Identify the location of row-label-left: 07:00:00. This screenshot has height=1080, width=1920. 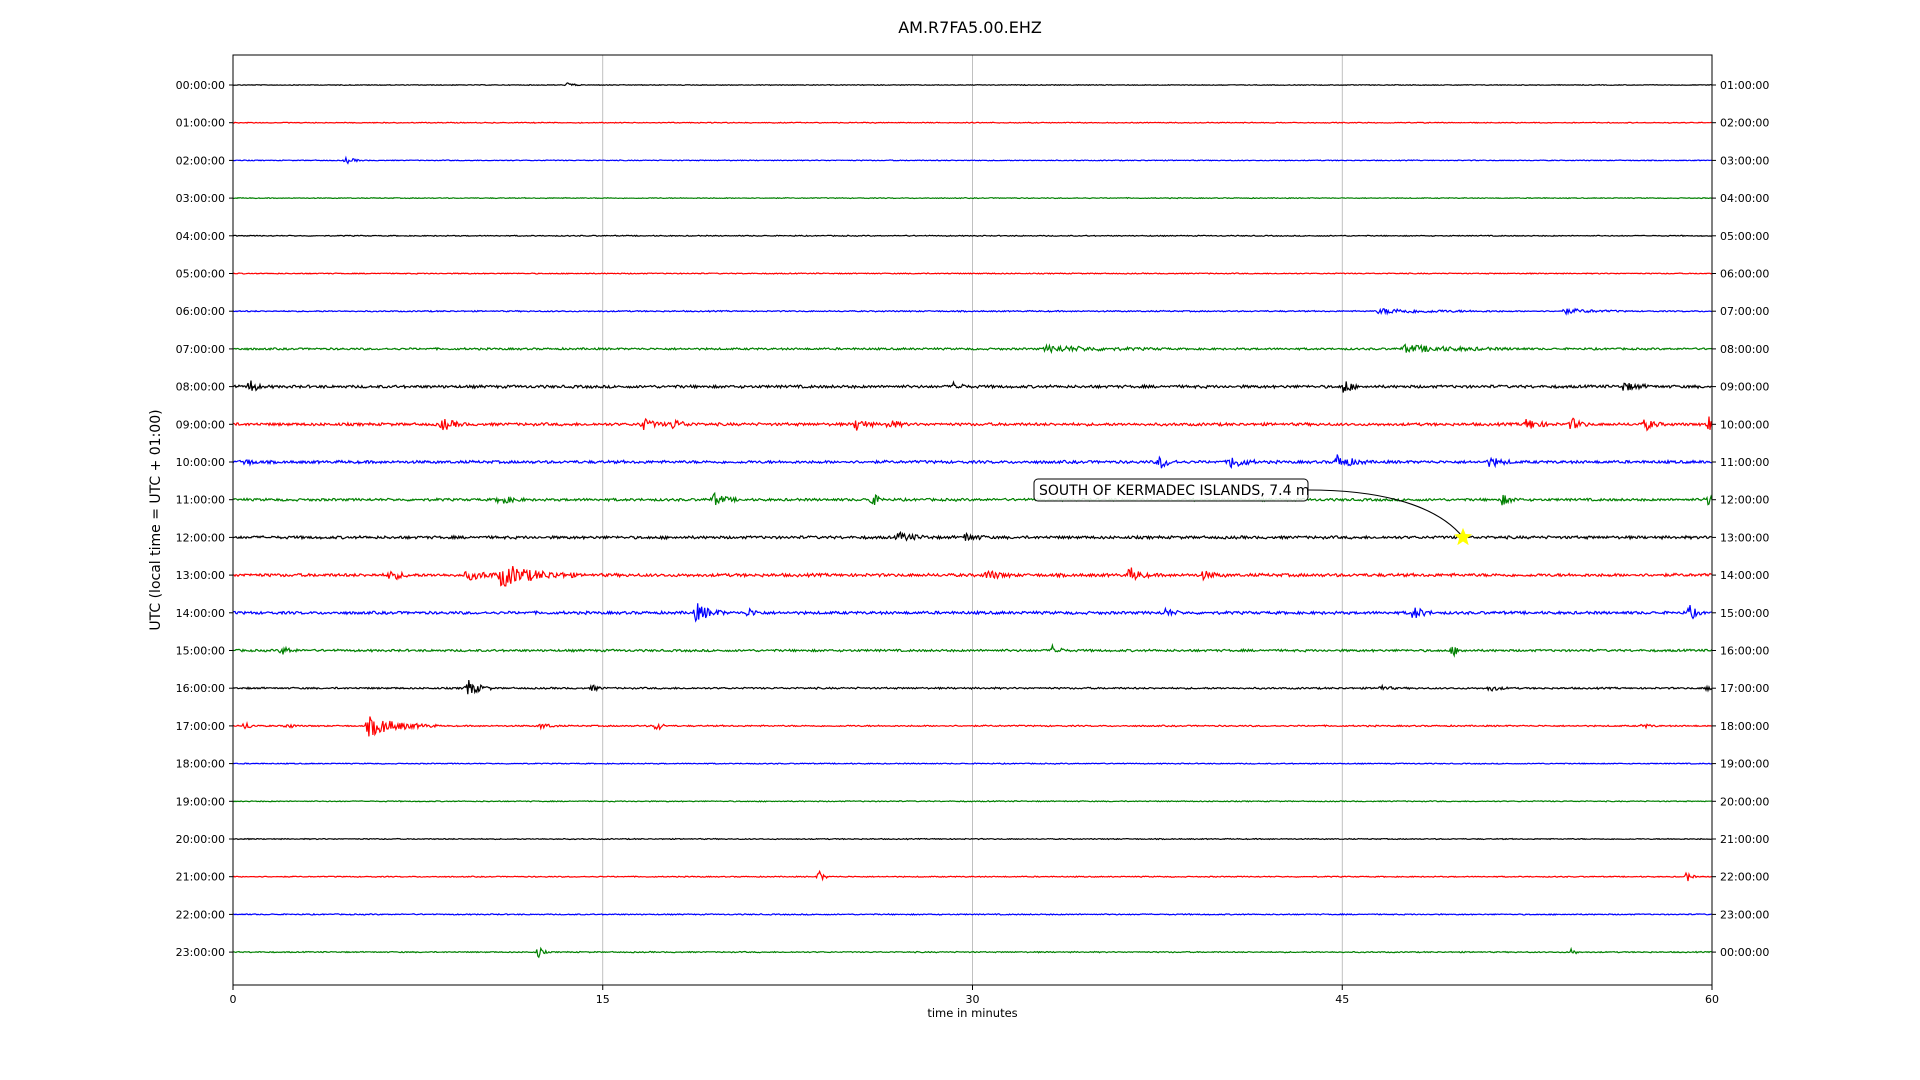
(200, 349).